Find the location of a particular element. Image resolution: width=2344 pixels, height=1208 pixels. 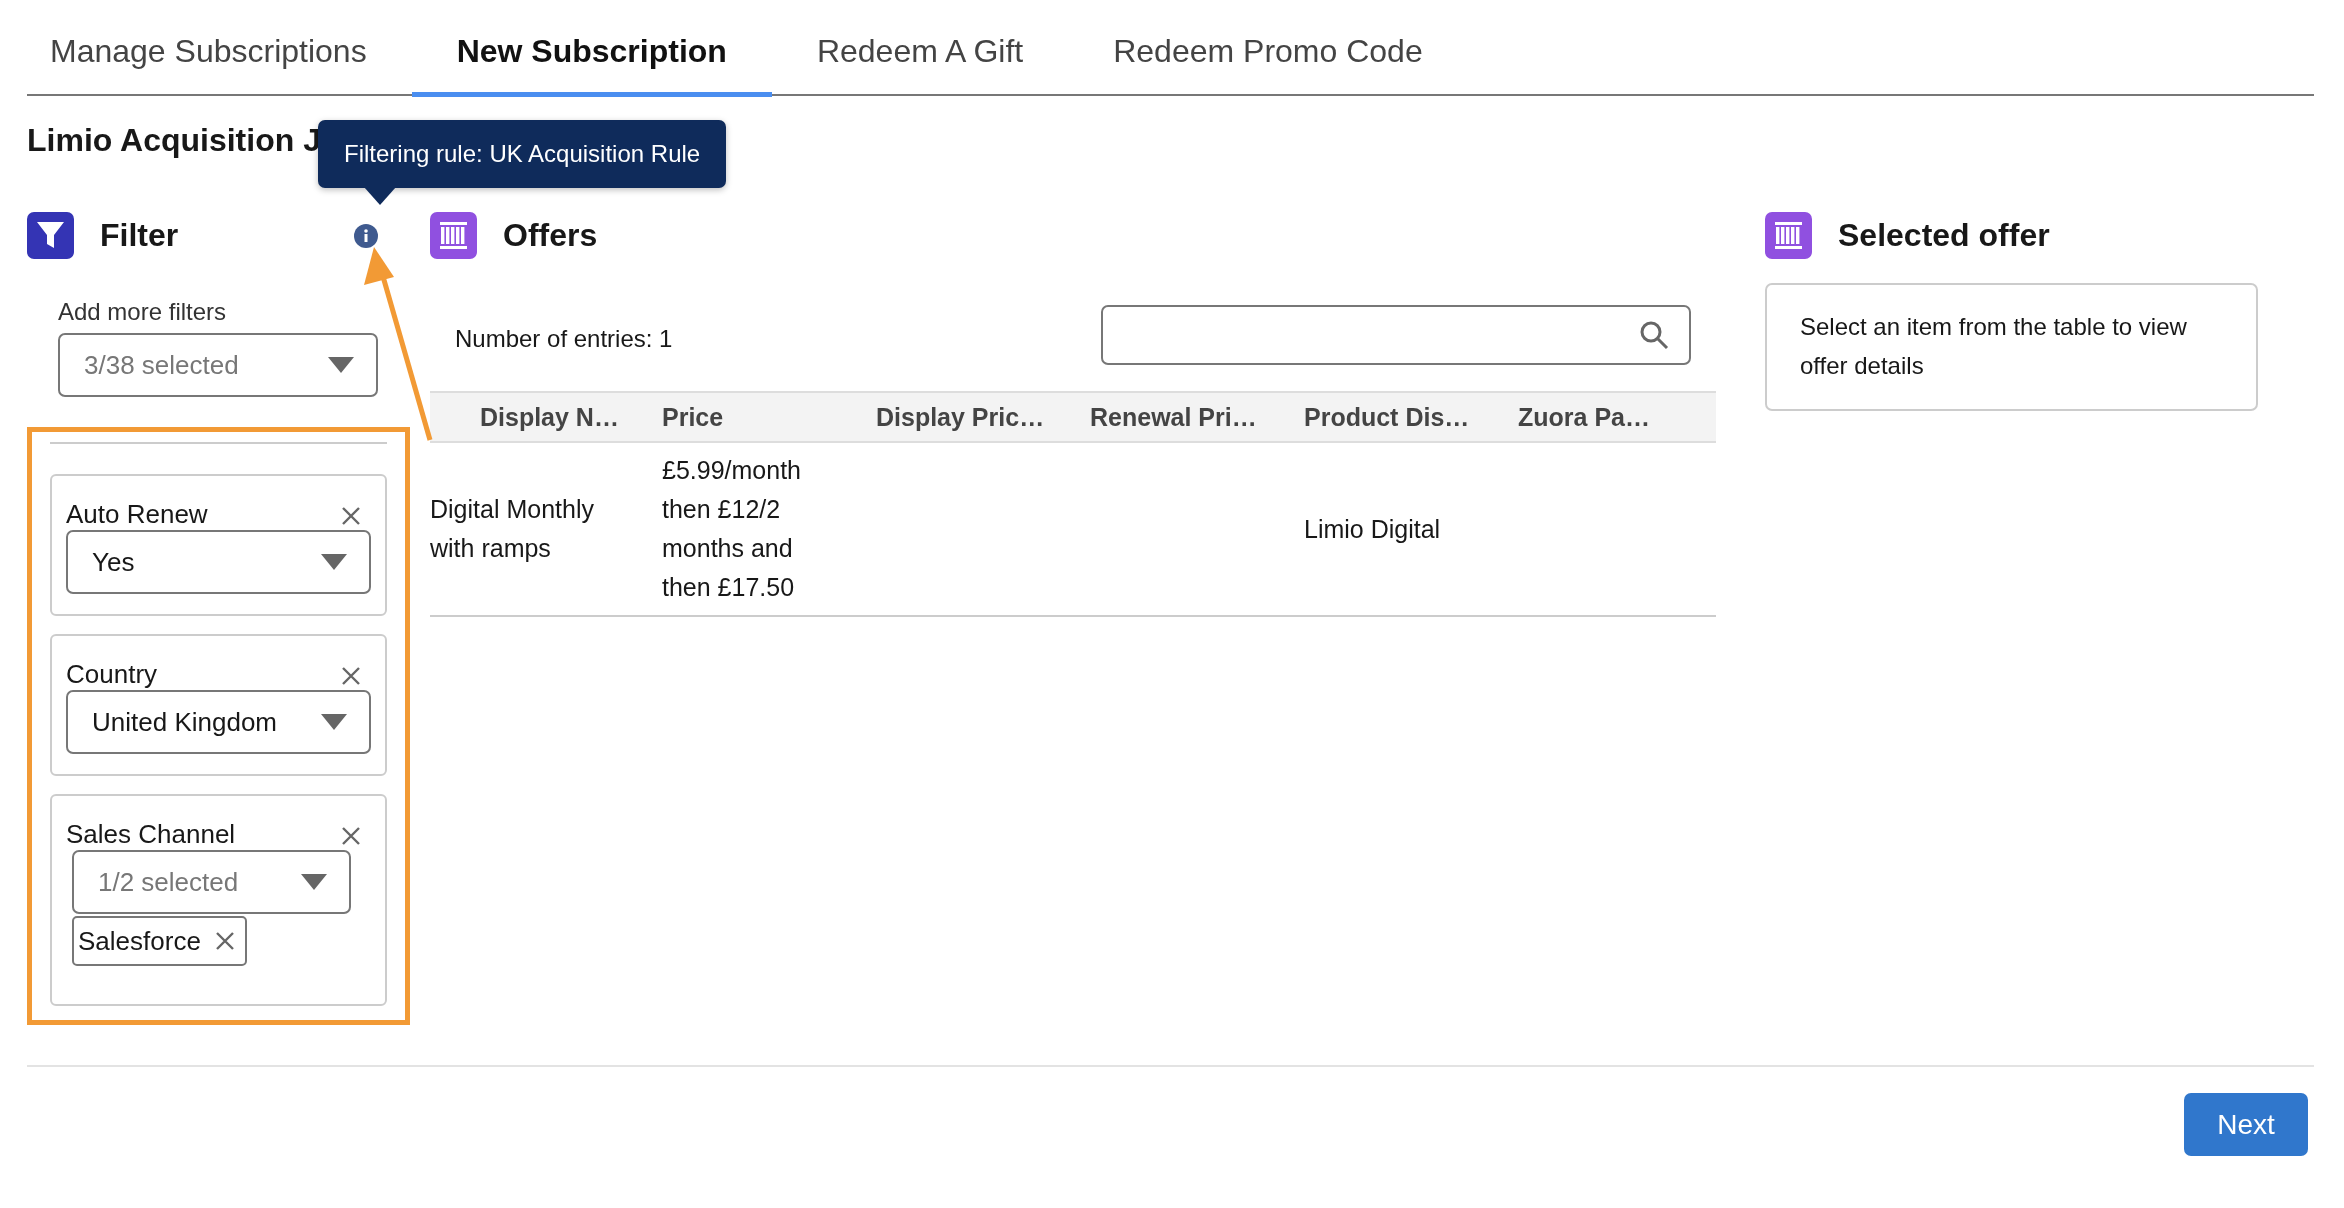

filter-picker: 3/38 selected is located at coordinates (218, 365).